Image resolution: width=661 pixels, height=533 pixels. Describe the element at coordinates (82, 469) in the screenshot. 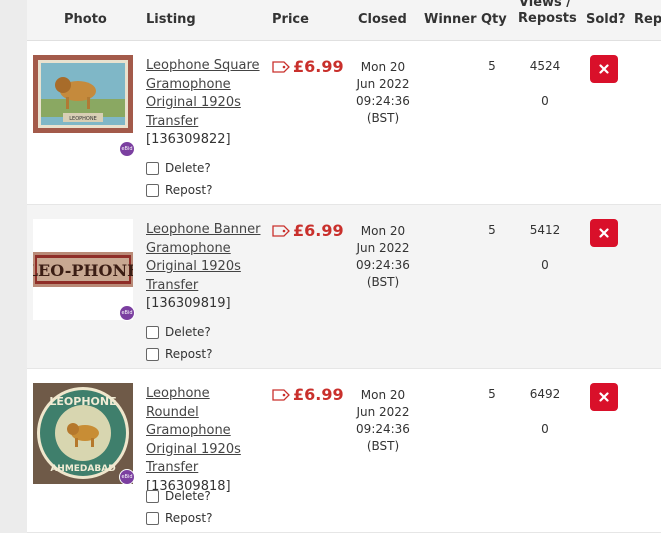

I see `svg-text: AHMEDABAD` at that location.